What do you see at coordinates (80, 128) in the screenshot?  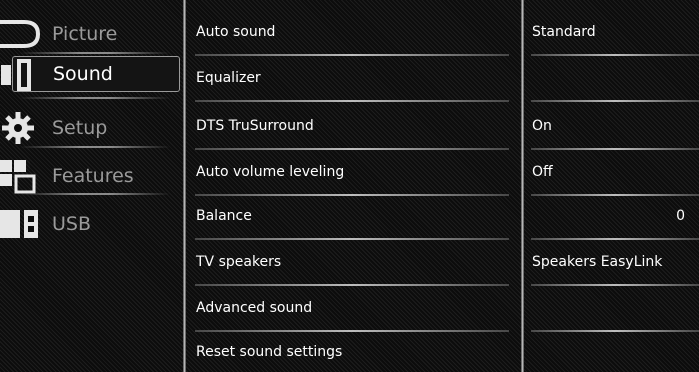 I see `menu-item-label: Setup` at bounding box center [80, 128].